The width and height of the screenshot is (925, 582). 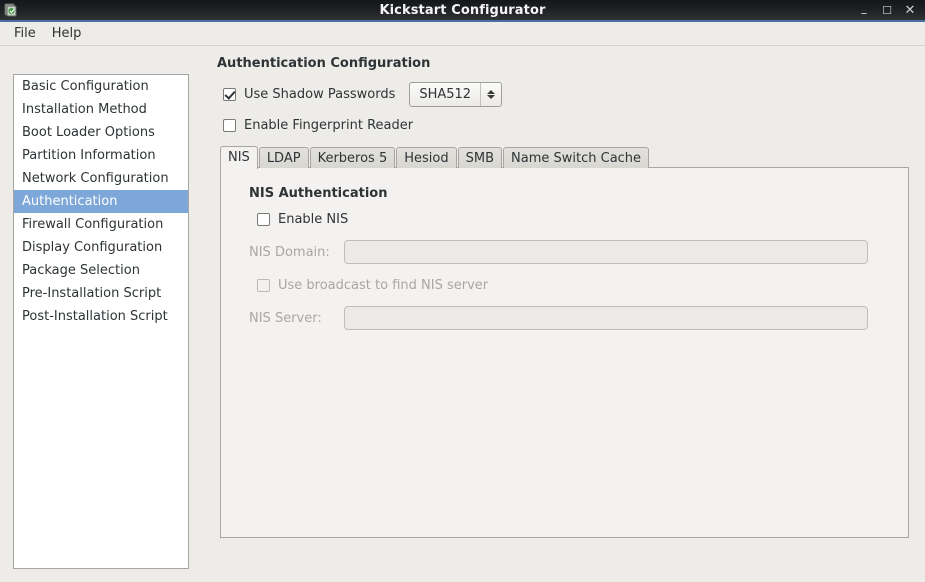 I want to click on menu-item-help: Help, so click(x=67, y=33).